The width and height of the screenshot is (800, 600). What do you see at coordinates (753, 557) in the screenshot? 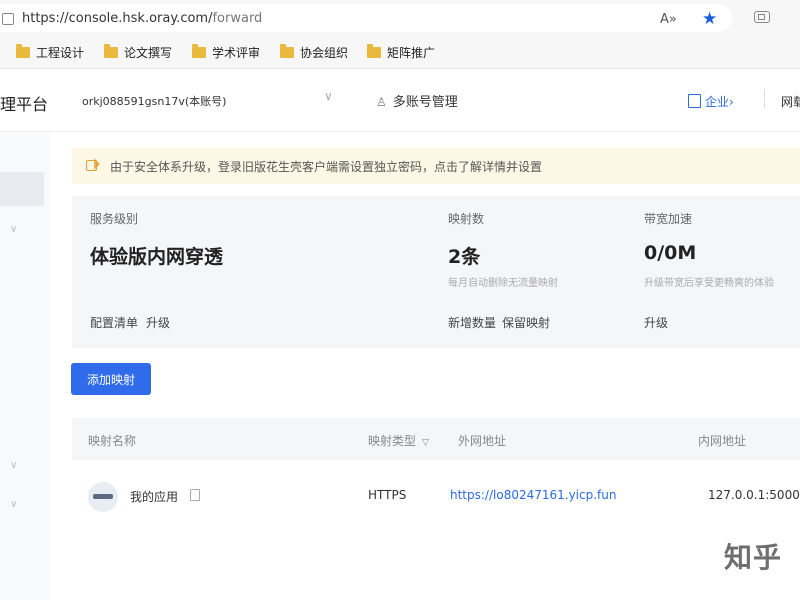
I see `zhihu-watermark: 知乎` at bounding box center [753, 557].